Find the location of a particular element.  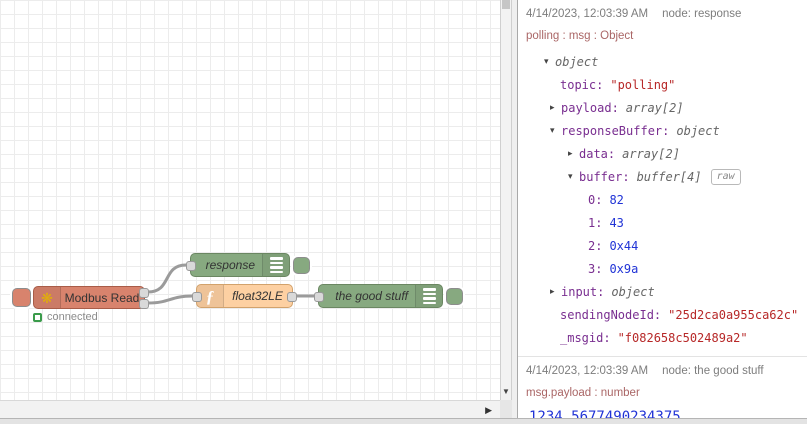

debug-key: data: is located at coordinates (597, 153).